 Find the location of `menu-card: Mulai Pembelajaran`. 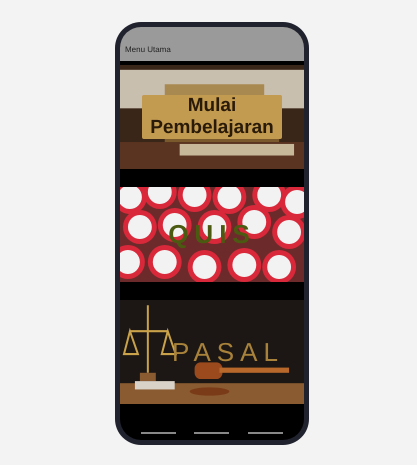

menu-card: Mulai Pembelajaran is located at coordinates (212, 117).